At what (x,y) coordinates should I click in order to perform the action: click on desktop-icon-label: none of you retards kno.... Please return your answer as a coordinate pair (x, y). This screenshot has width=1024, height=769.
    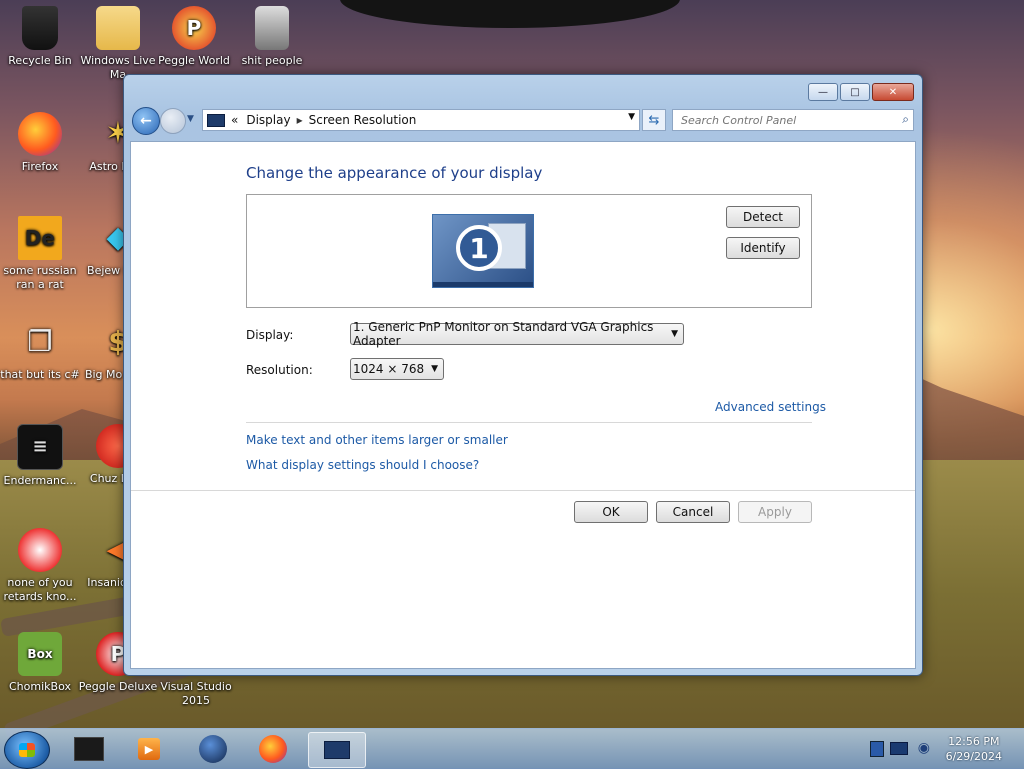
    Looking at the image, I should click on (40, 589).